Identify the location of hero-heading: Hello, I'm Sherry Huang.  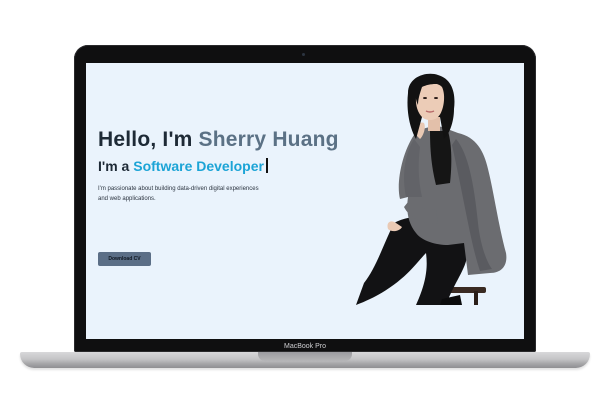
(228, 140).